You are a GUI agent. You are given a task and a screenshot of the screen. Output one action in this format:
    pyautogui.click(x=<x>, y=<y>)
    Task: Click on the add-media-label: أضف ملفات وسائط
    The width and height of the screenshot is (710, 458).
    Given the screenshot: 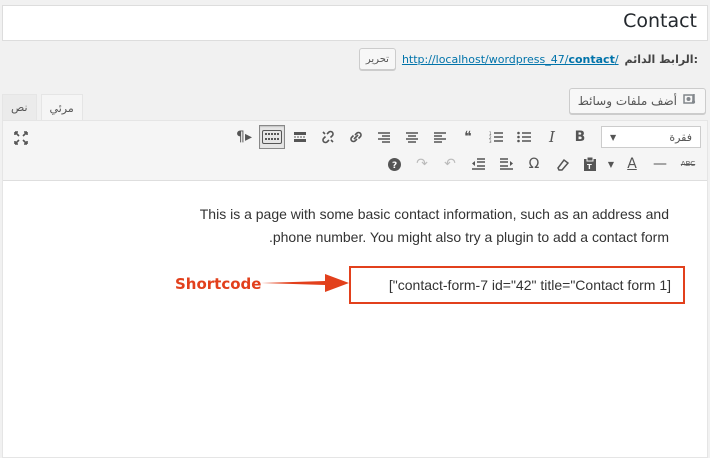 What is the action you would take?
    pyautogui.click(x=627, y=101)
    